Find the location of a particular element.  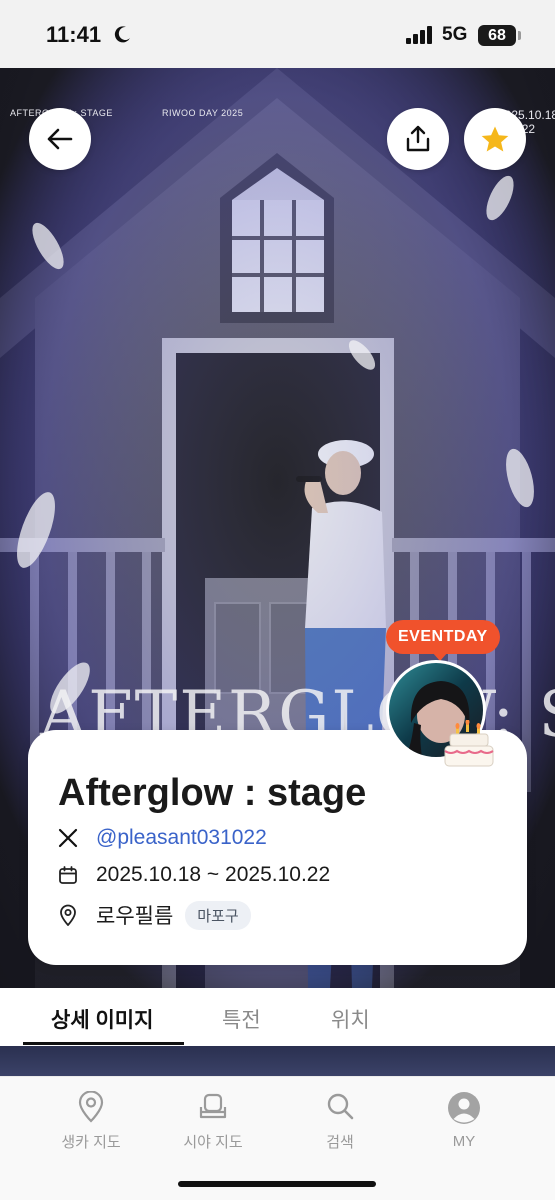

profile-icon is located at coordinates (464, 1108).